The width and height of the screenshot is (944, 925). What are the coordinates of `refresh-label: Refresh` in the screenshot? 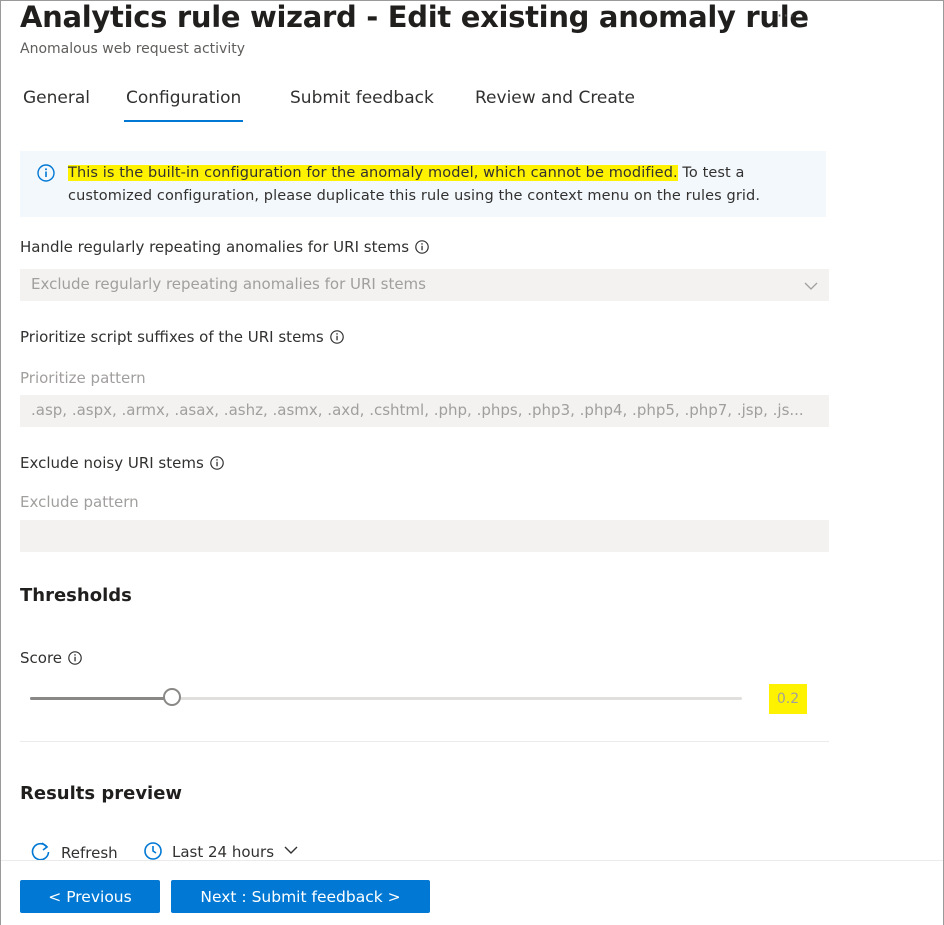 It's located at (89, 852).